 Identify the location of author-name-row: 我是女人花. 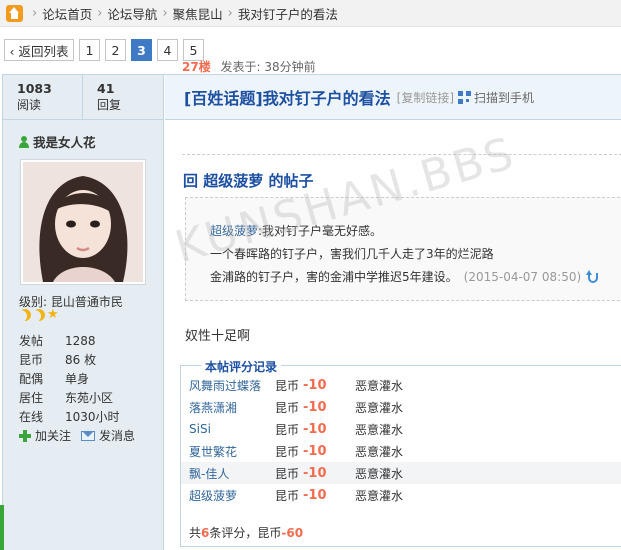
(91, 141).